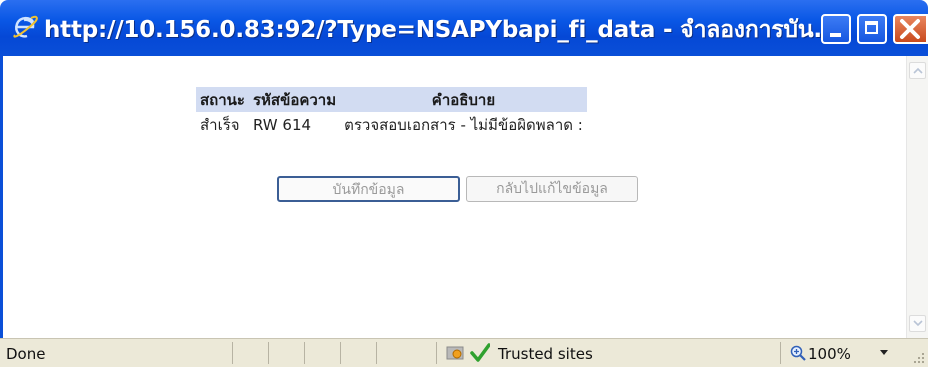 This screenshot has height=367, width=928. Describe the element at coordinates (917, 197) in the screenshot. I see `vertical-scrollbar` at that location.